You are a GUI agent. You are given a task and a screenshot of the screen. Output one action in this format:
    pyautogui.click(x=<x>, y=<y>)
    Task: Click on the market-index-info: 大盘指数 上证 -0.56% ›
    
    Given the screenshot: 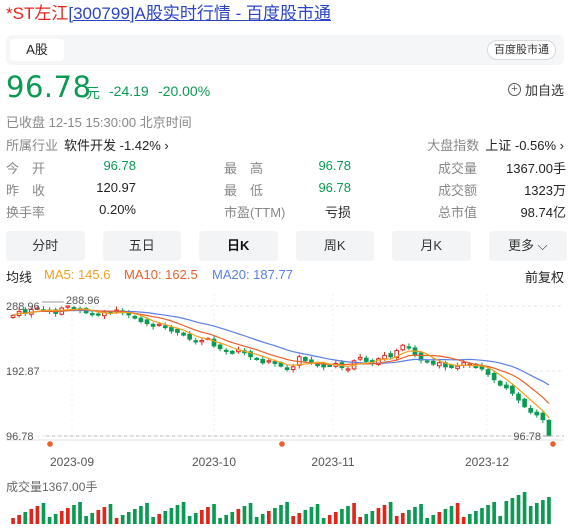 What is the action you would take?
    pyautogui.click(x=495, y=144)
    